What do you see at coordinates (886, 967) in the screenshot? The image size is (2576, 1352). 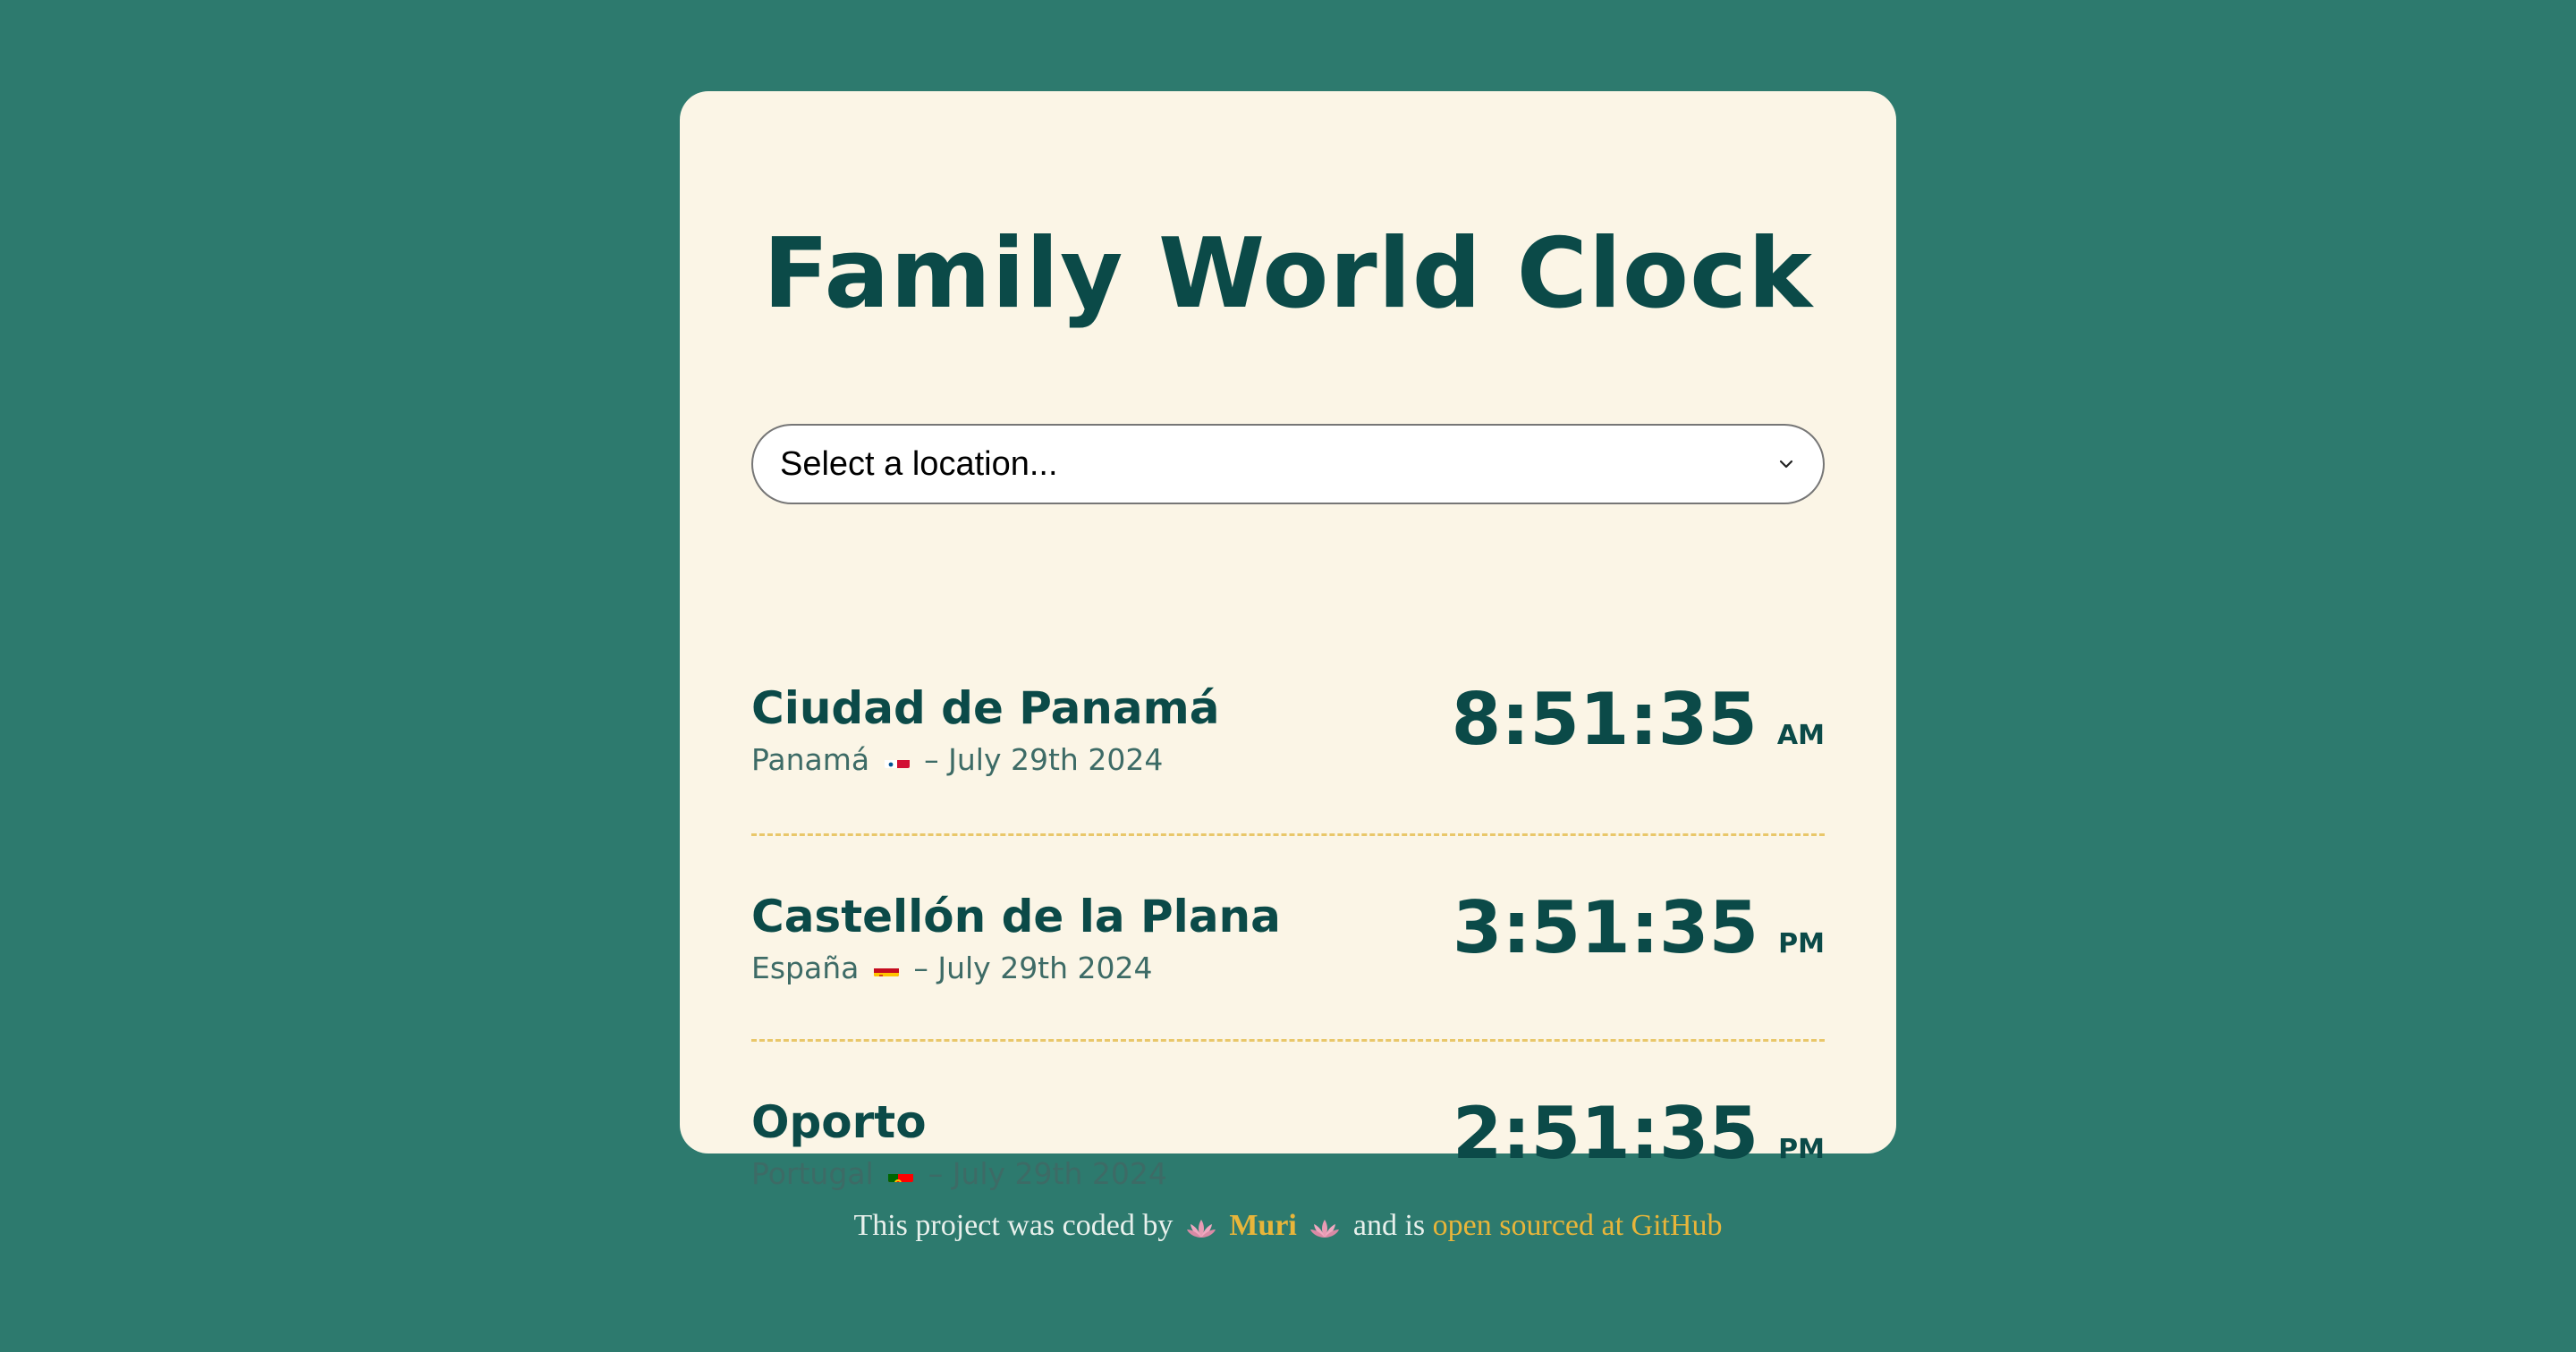 I see `spain-flag-icon` at bounding box center [886, 967].